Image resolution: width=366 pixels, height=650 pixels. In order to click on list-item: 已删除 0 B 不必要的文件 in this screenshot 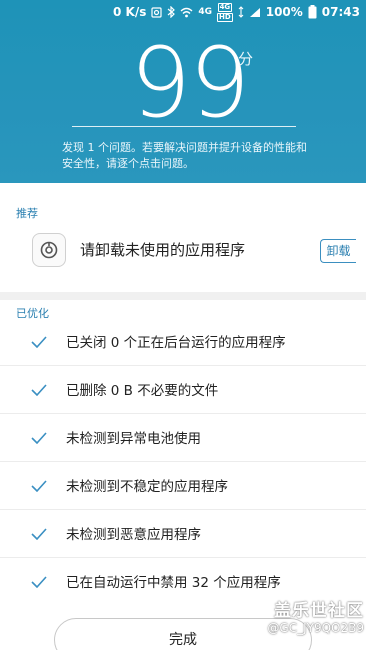, I will do `click(183, 390)`.